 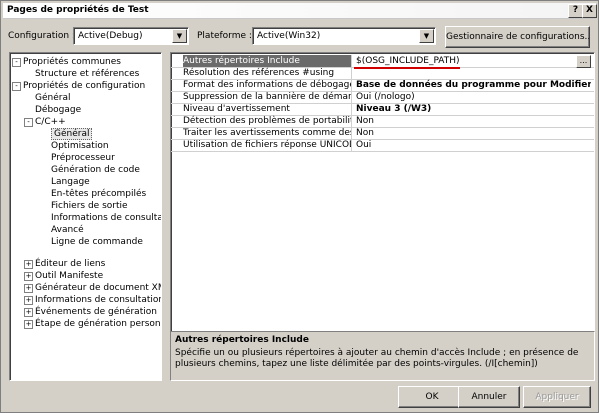 I want to click on tree-item: En-têtes précompilés, so click(x=98, y=194).